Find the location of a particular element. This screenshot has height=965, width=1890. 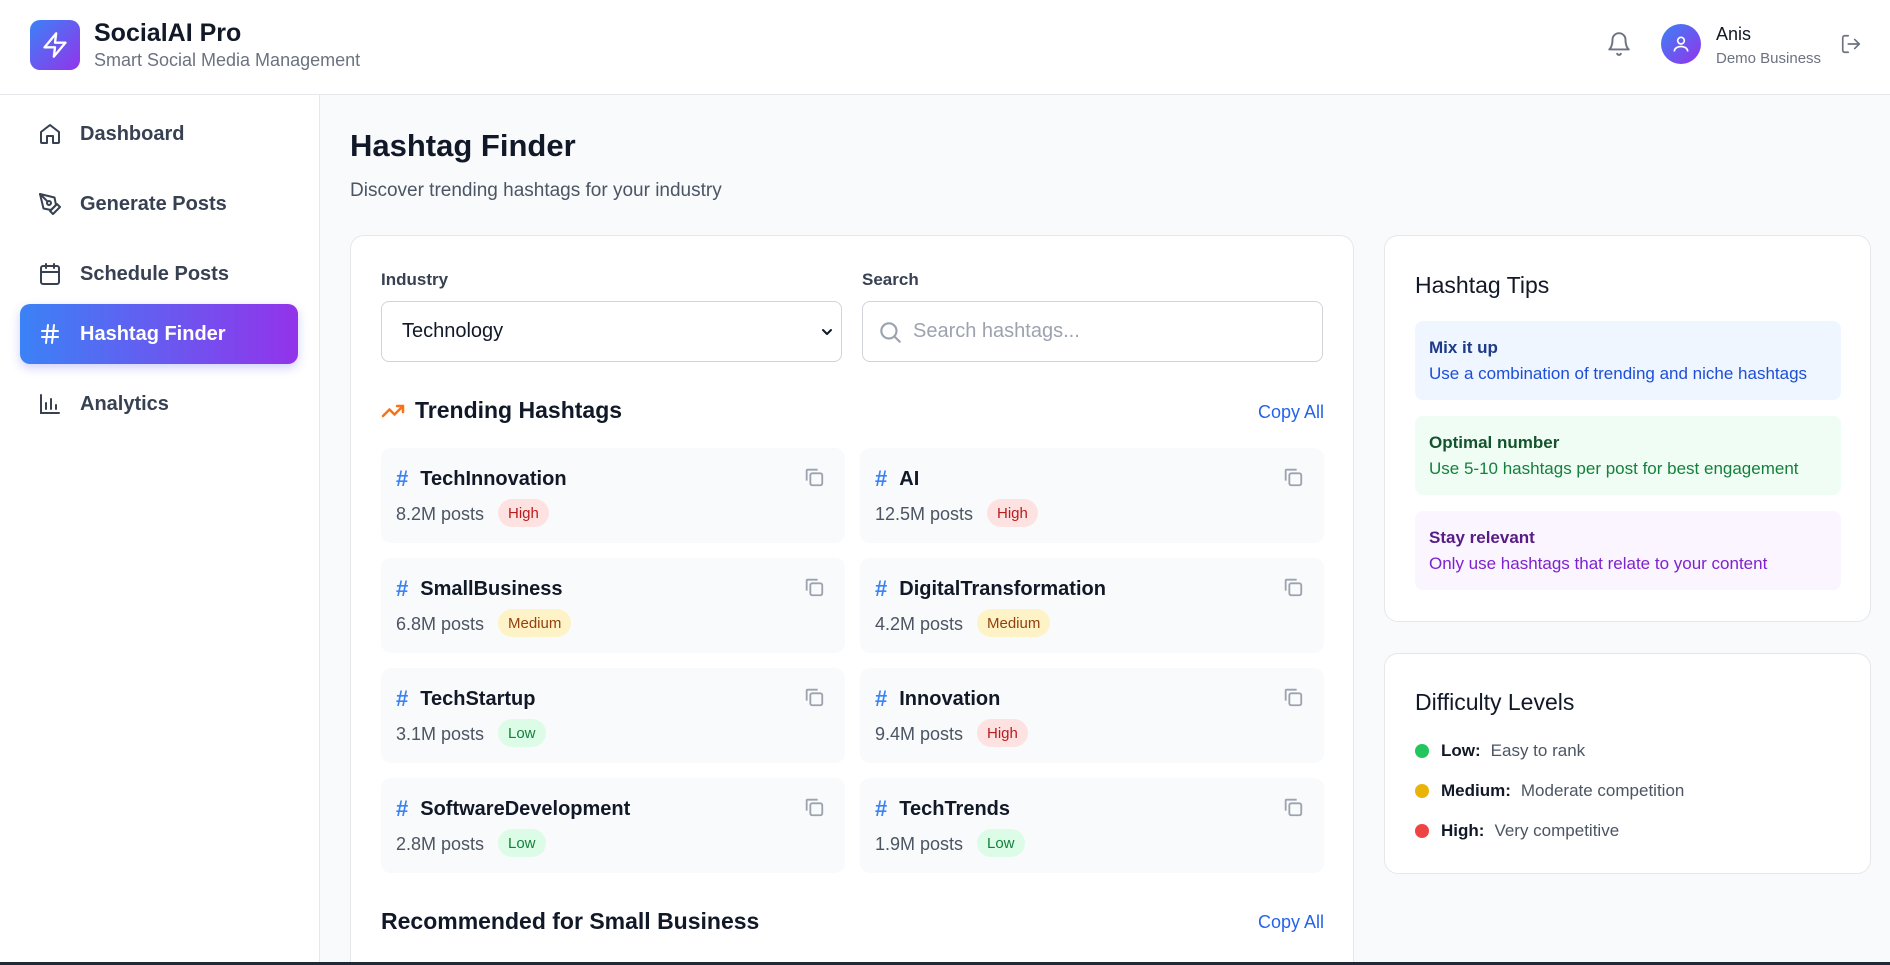

search-input is located at coordinates (1103, 331).